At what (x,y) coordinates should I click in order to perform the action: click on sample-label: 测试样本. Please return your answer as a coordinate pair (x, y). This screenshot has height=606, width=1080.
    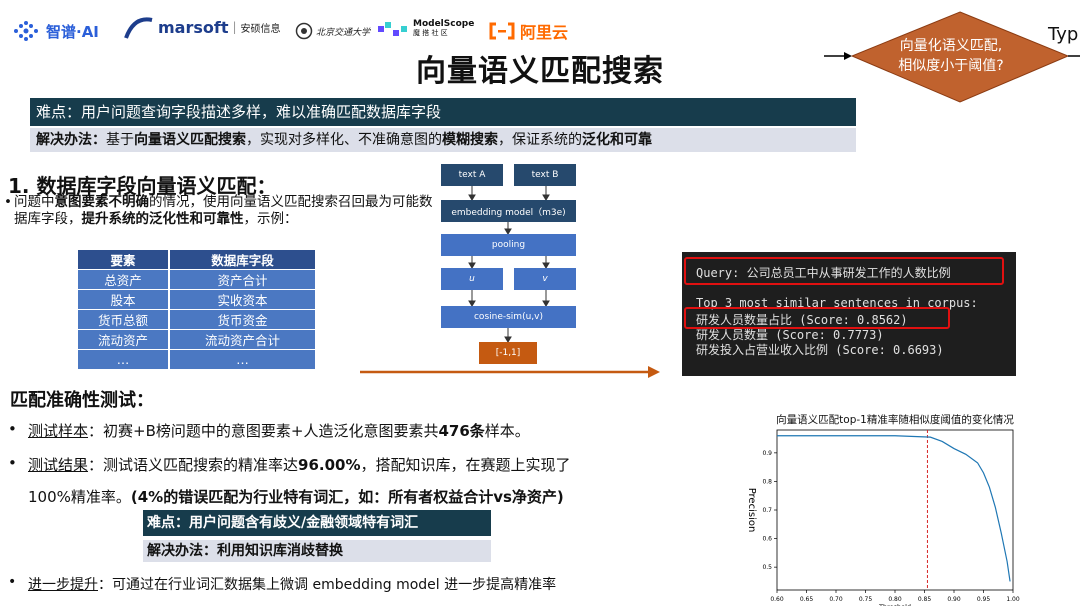
    Looking at the image, I should click on (58, 431).